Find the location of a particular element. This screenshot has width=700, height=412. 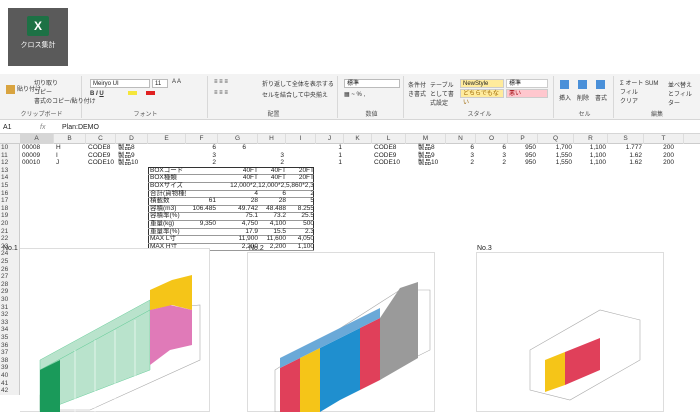

cell-l12: CODE10 is located at coordinates (387, 163).